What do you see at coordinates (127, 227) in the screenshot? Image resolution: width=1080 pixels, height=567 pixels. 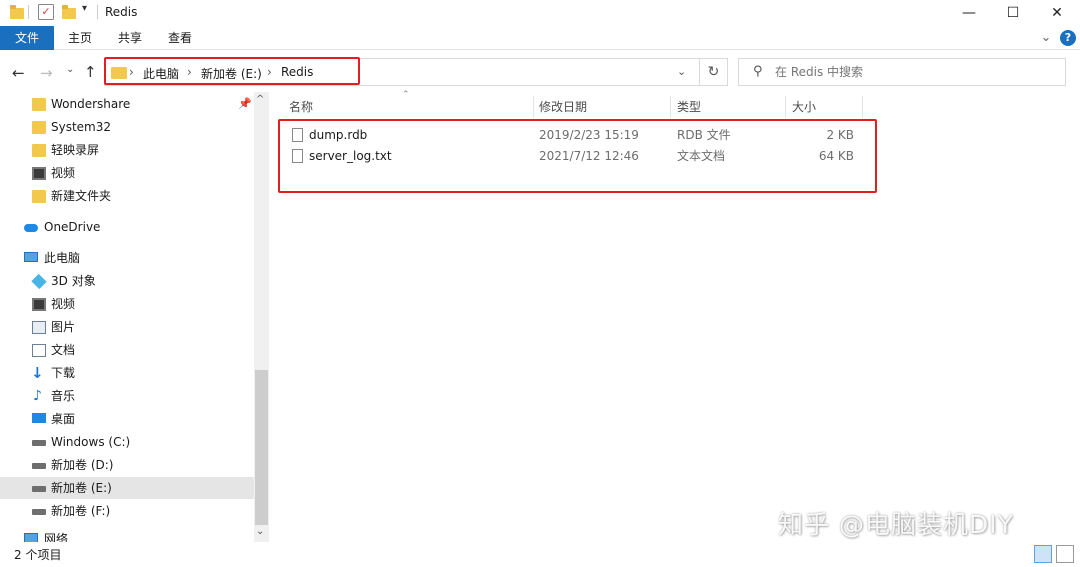 I see `sidebar-item-onedrive: OneDrive` at bounding box center [127, 227].